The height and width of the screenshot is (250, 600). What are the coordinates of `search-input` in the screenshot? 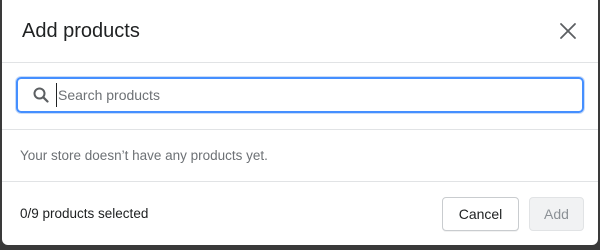 It's located at (319, 95).